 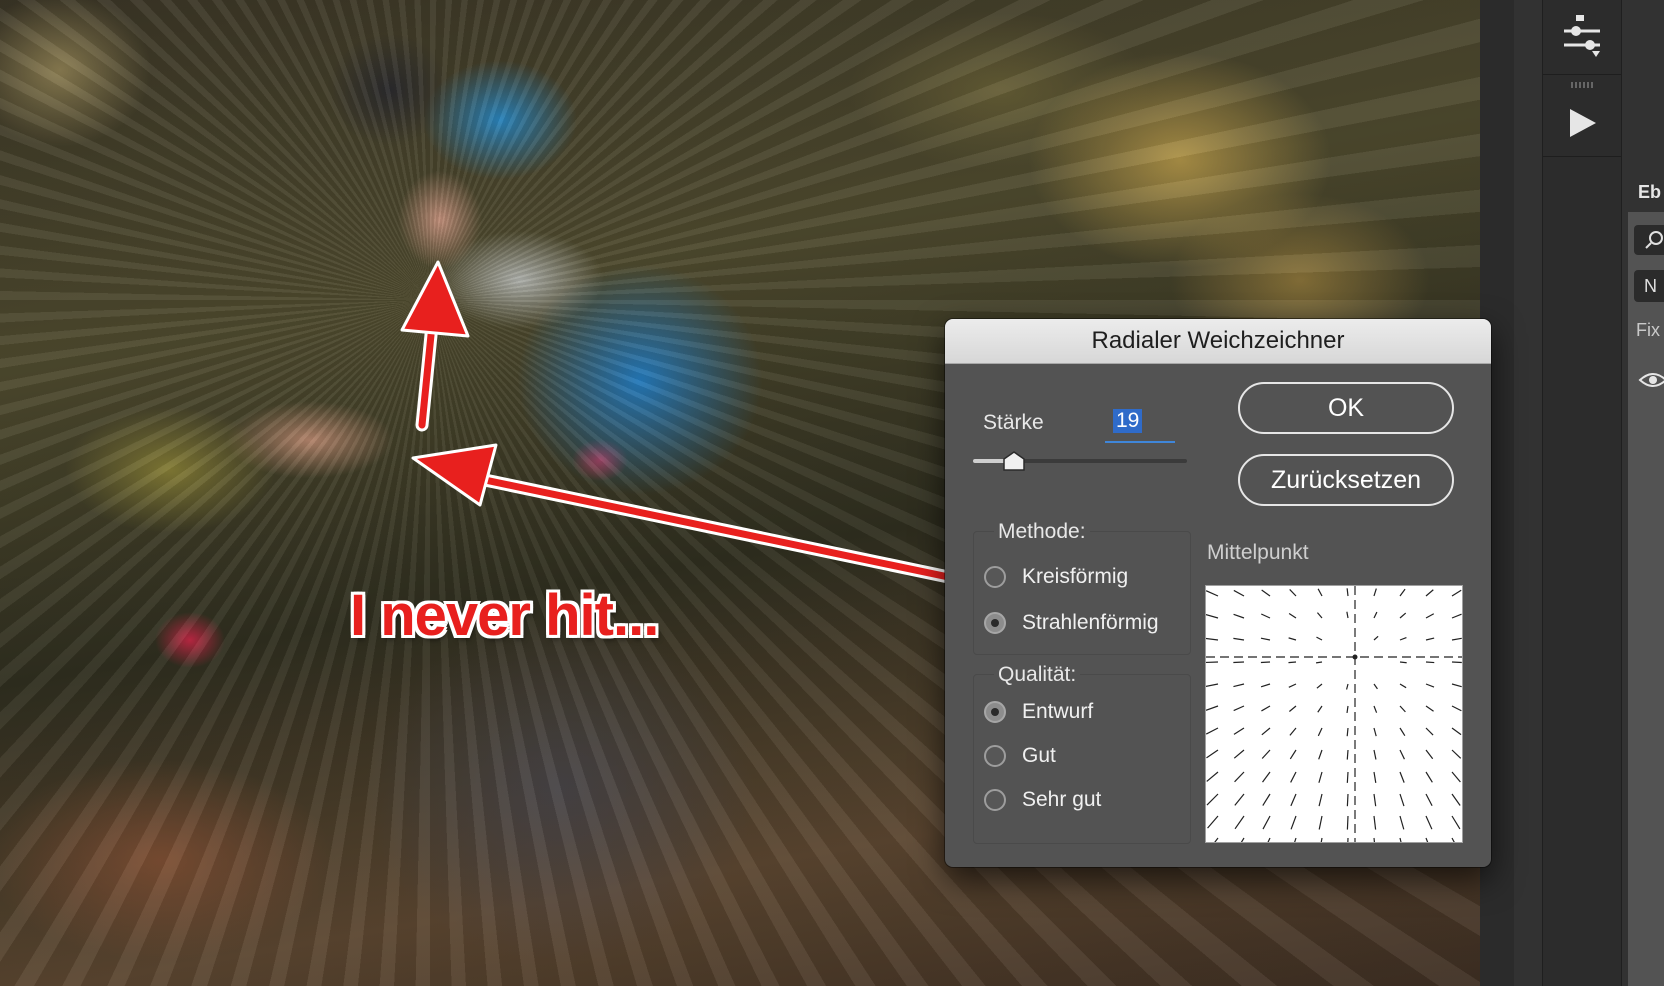 I want to click on method-option-radial: Strahlenförmig, so click(x=1071, y=623).